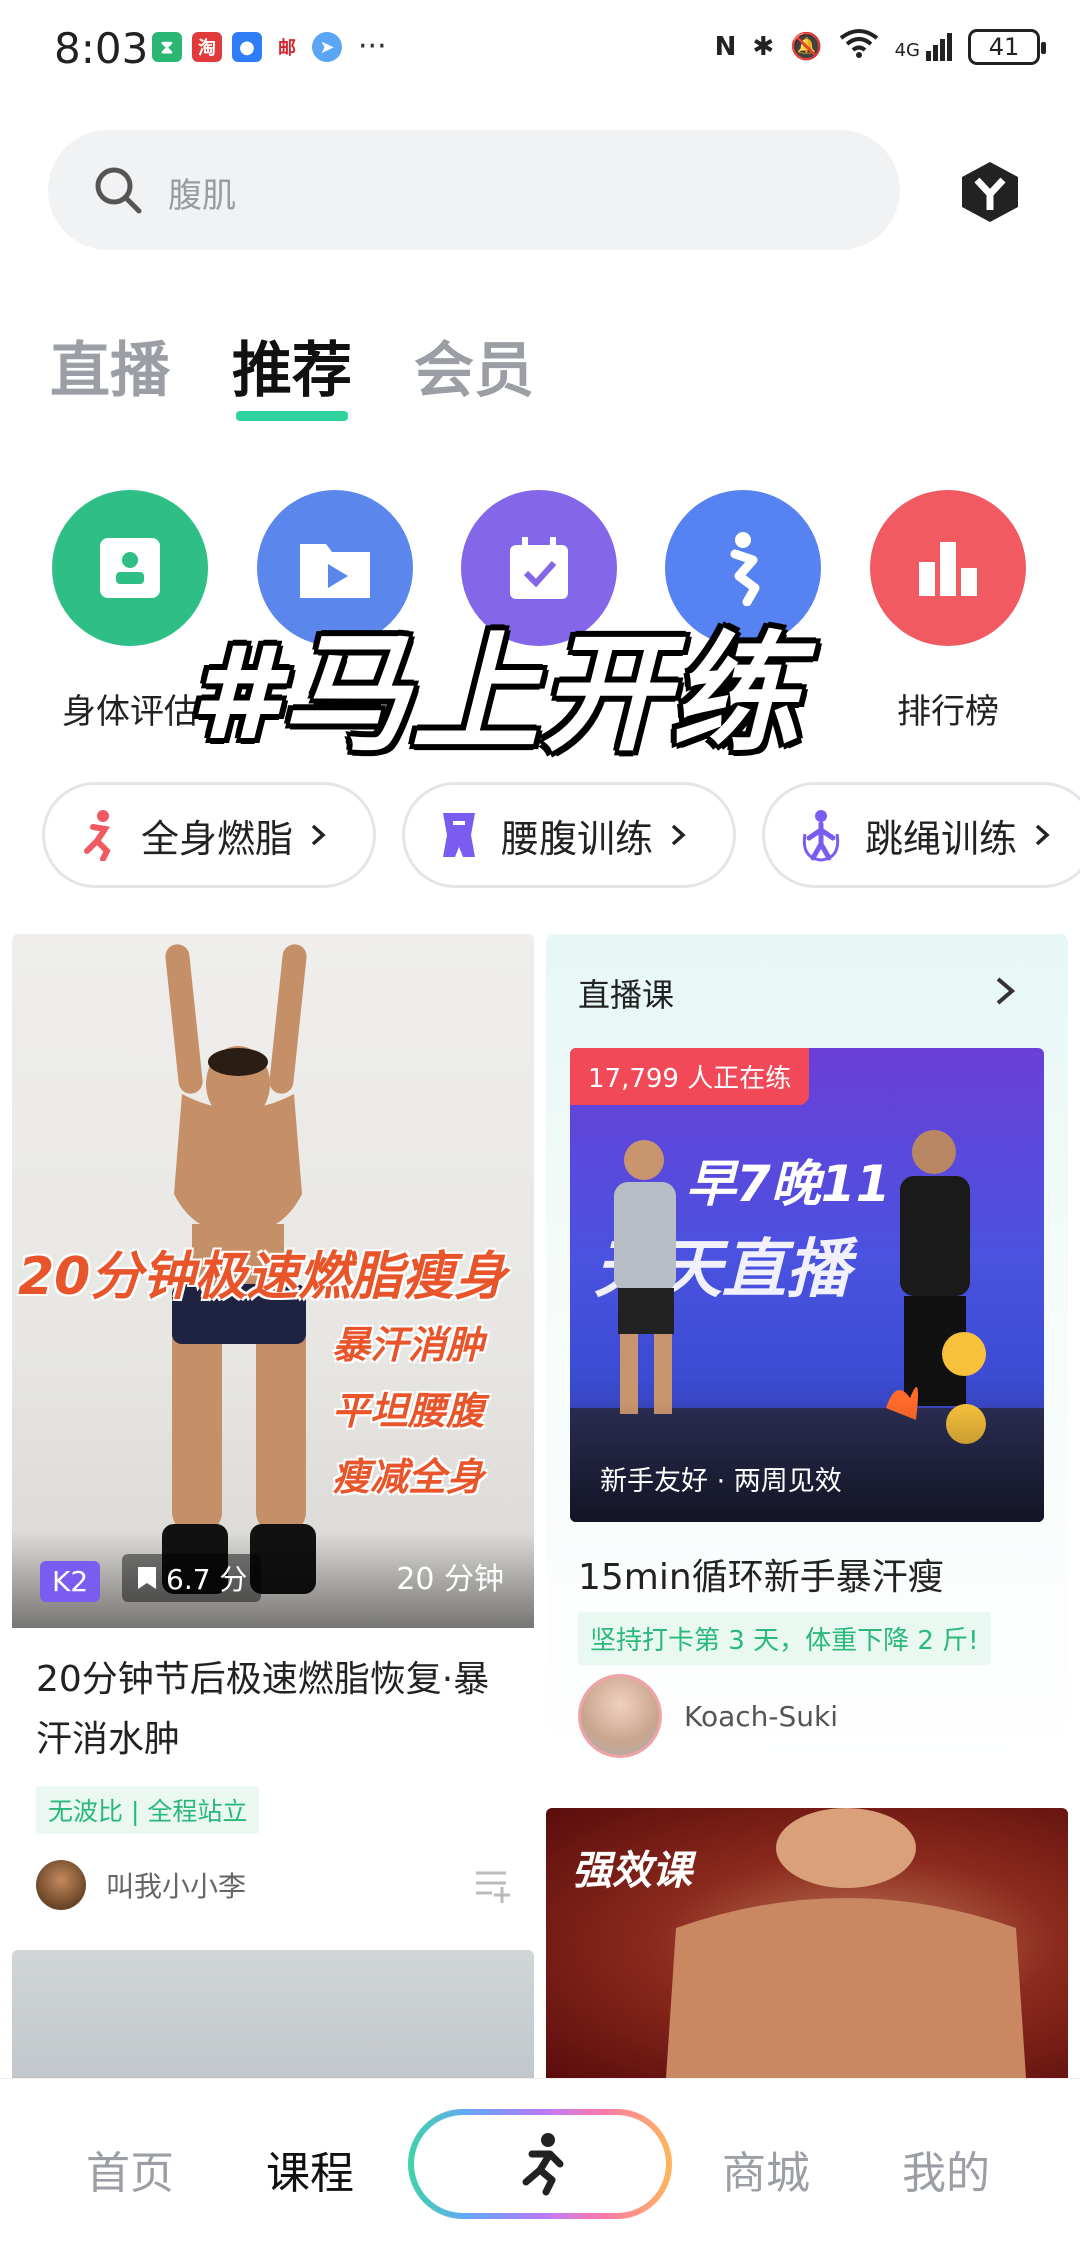 This screenshot has height=2244, width=1080. What do you see at coordinates (806, 46) in the screenshot?
I see `mute-icon: 🔕` at bounding box center [806, 46].